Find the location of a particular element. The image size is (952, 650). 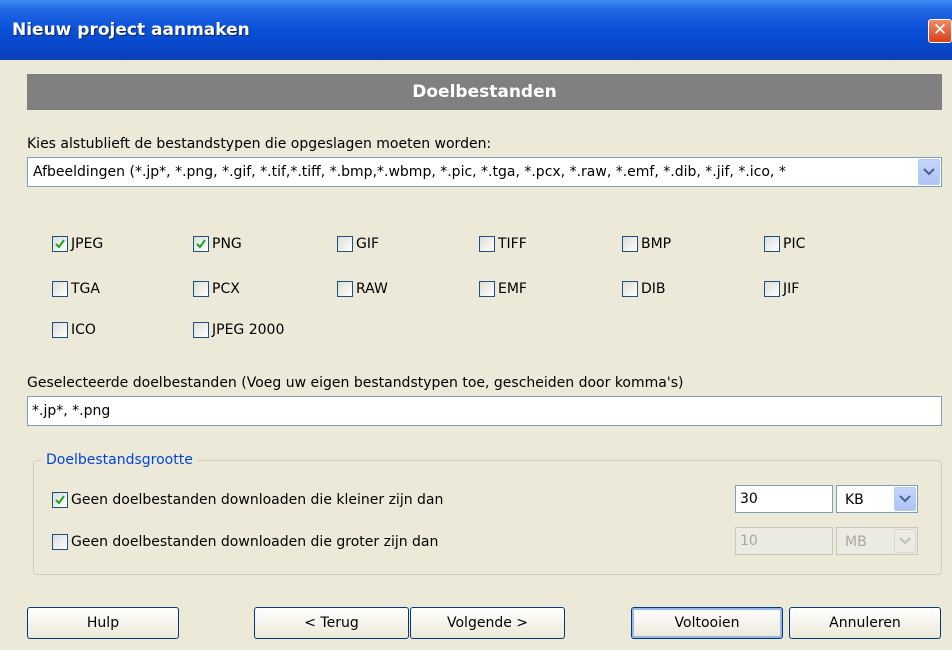

back-button: < Terug is located at coordinates (331, 623).